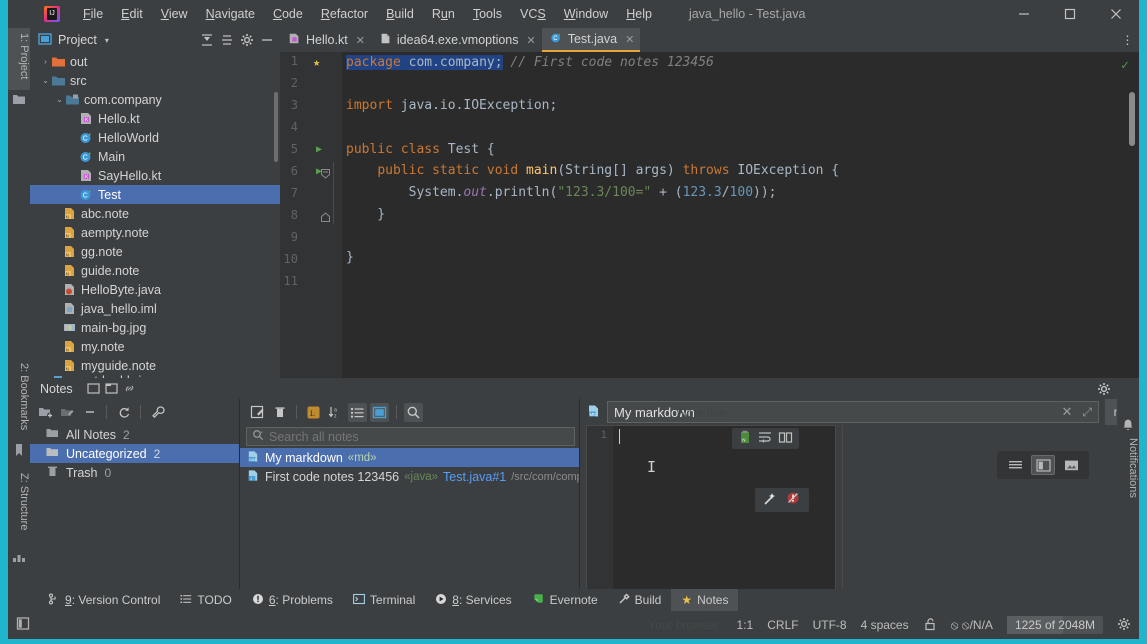 The width and height of the screenshot is (1147, 644). What do you see at coordinates (67, 412) in the screenshot?
I see `rename-folder-icon` at bounding box center [67, 412].